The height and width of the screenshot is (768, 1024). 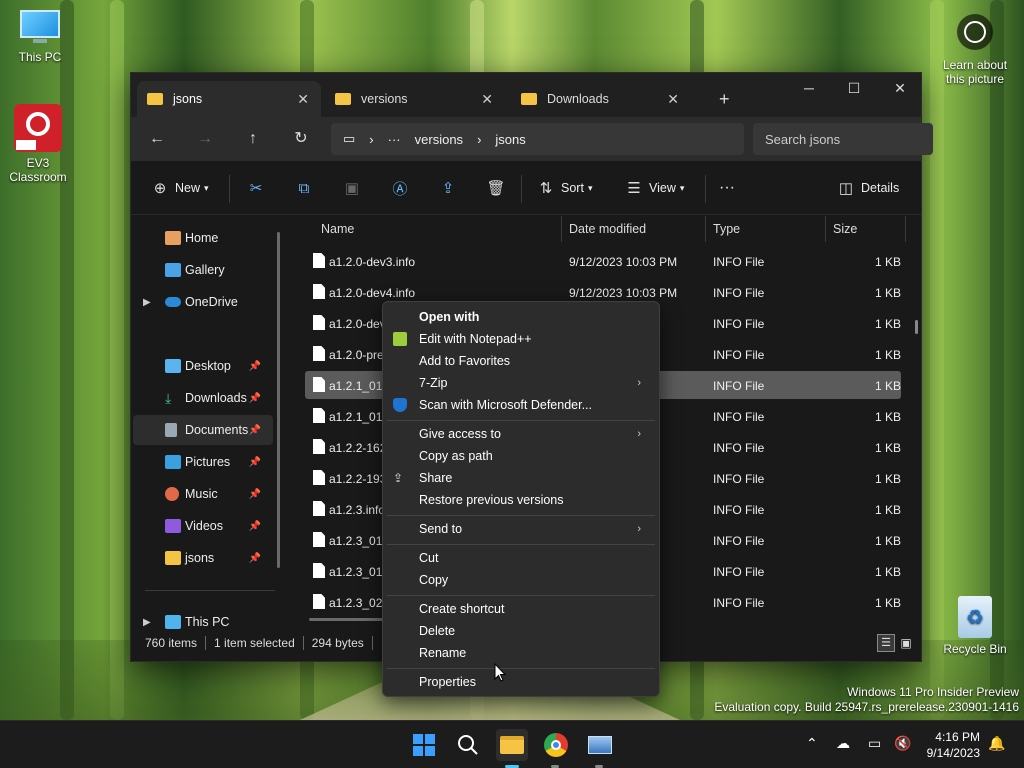 What do you see at coordinates (727, 188) in the screenshot?
I see `see-more-button: ···` at bounding box center [727, 188].